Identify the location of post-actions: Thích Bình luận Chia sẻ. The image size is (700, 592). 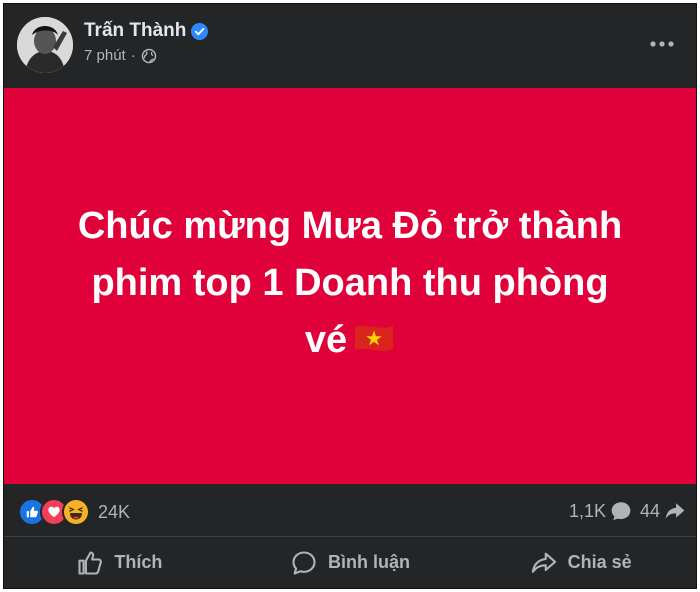
(350, 562).